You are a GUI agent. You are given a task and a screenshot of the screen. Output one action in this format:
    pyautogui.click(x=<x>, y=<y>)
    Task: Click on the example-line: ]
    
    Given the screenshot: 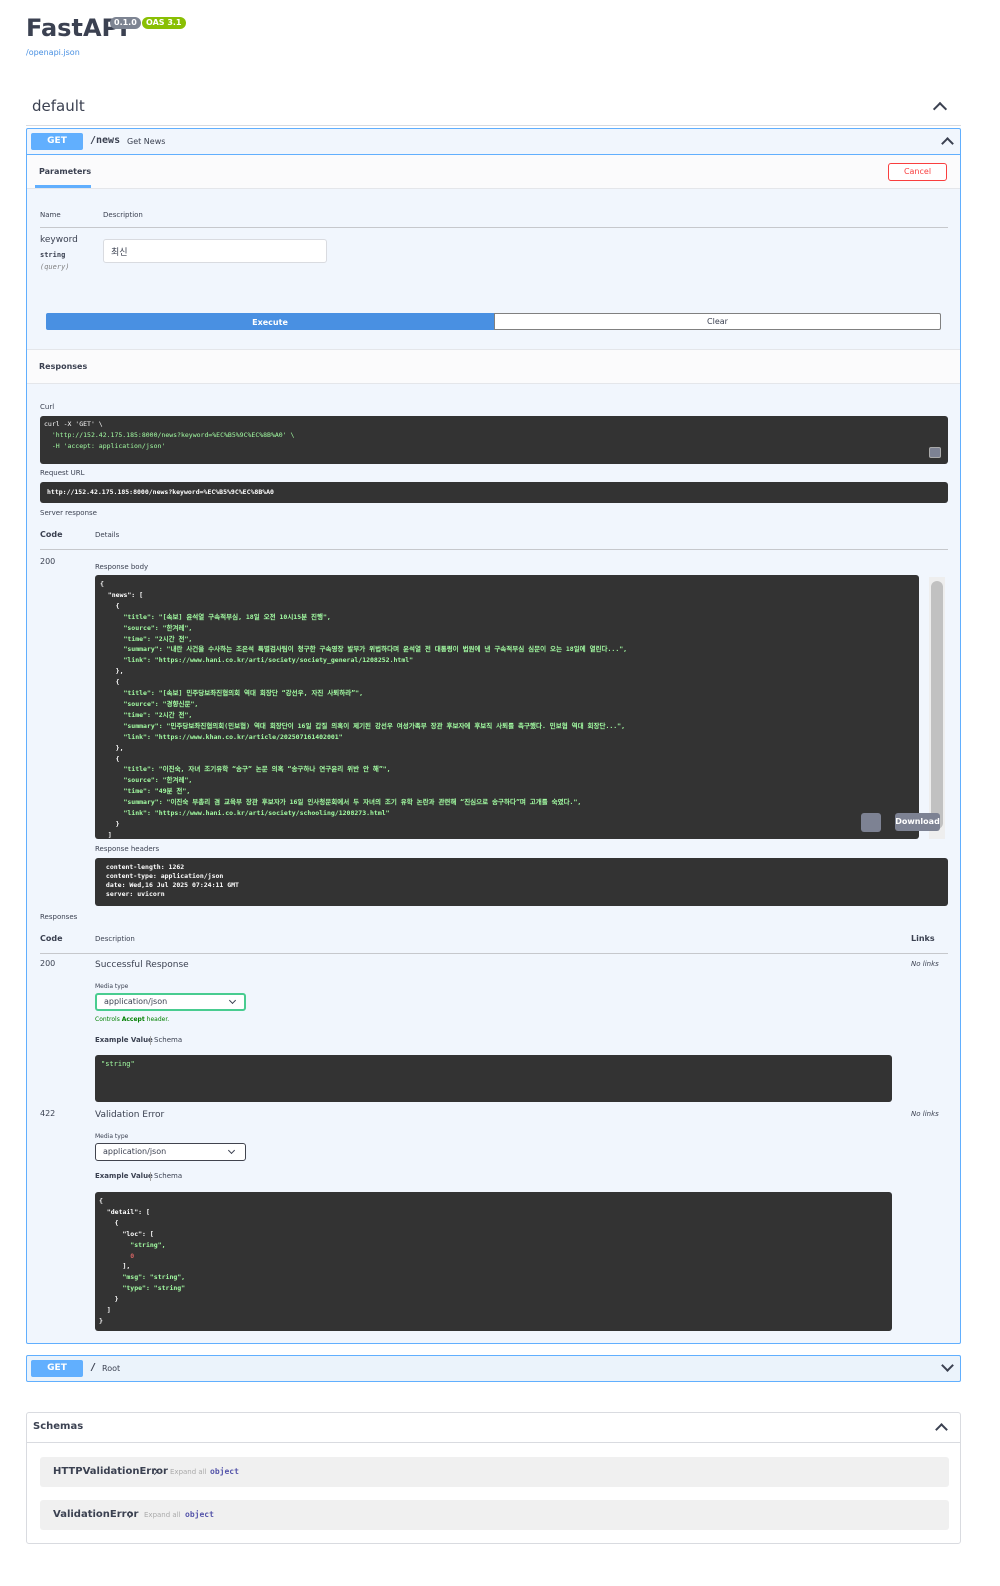 What is the action you would take?
    pyautogui.click(x=105, y=1310)
    